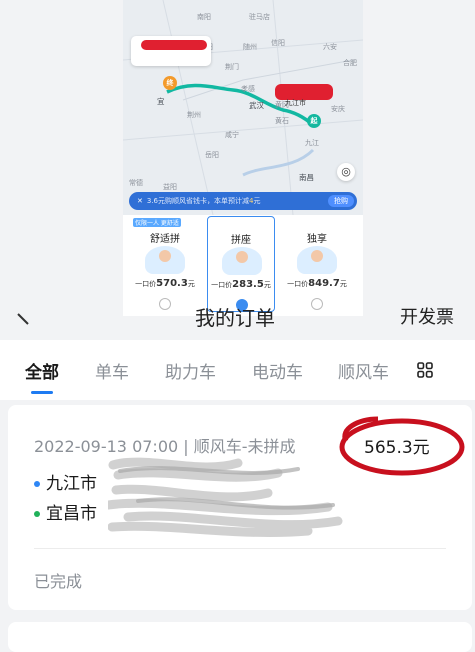 This screenshot has height=652, width=475. I want to click on order-price: 565.3元, so click(397, 448).